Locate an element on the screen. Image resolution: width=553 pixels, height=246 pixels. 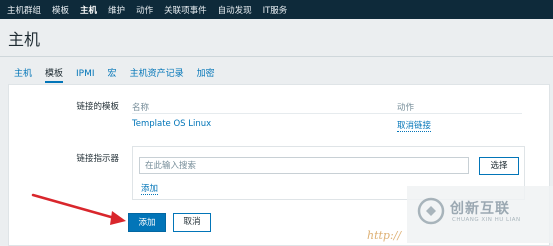
link-indicator-label: 链接指示器 is located at coordinates (97, 159).